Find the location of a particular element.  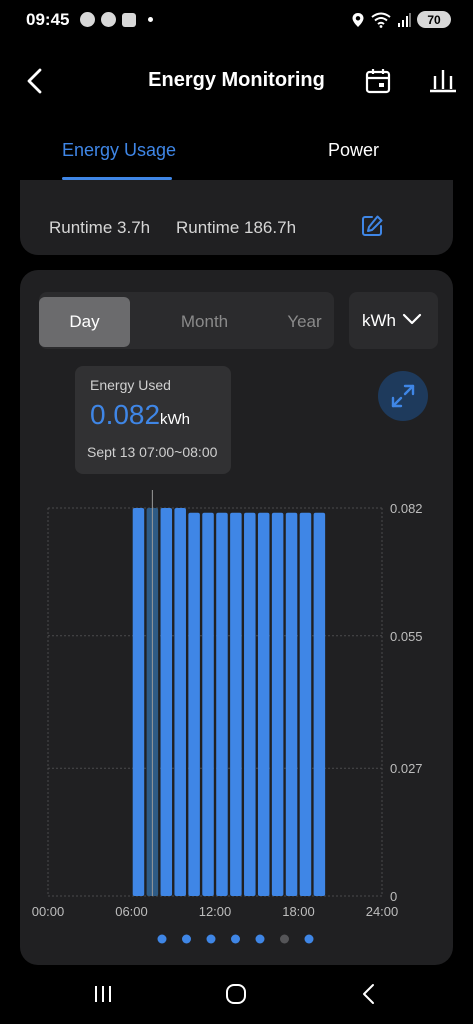

calendar-icon is located at coordinates (378, 81).